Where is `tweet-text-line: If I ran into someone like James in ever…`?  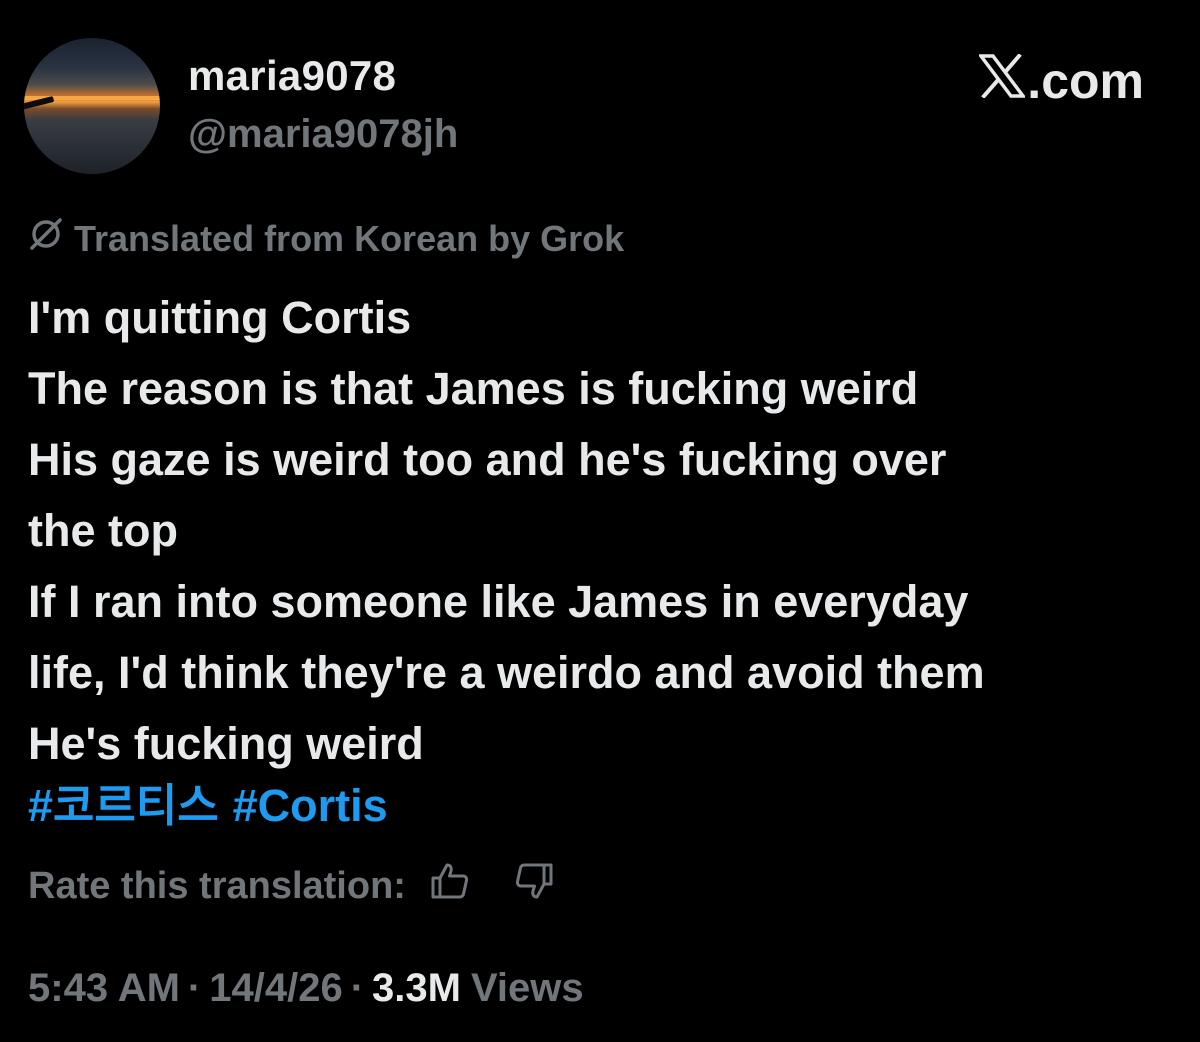 tweet-text-line: If I ran into someone like James in ever… is located at coordinates (498, 601).